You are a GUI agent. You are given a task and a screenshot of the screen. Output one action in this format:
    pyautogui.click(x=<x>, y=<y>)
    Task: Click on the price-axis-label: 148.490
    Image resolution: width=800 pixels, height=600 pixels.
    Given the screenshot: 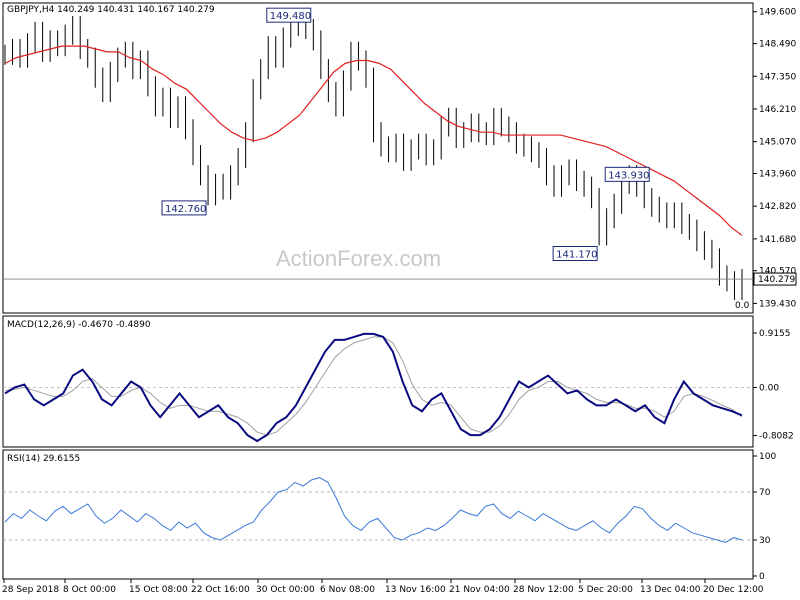 What is the action you would take?
    pyautogui.click(x=777, y=45)
    